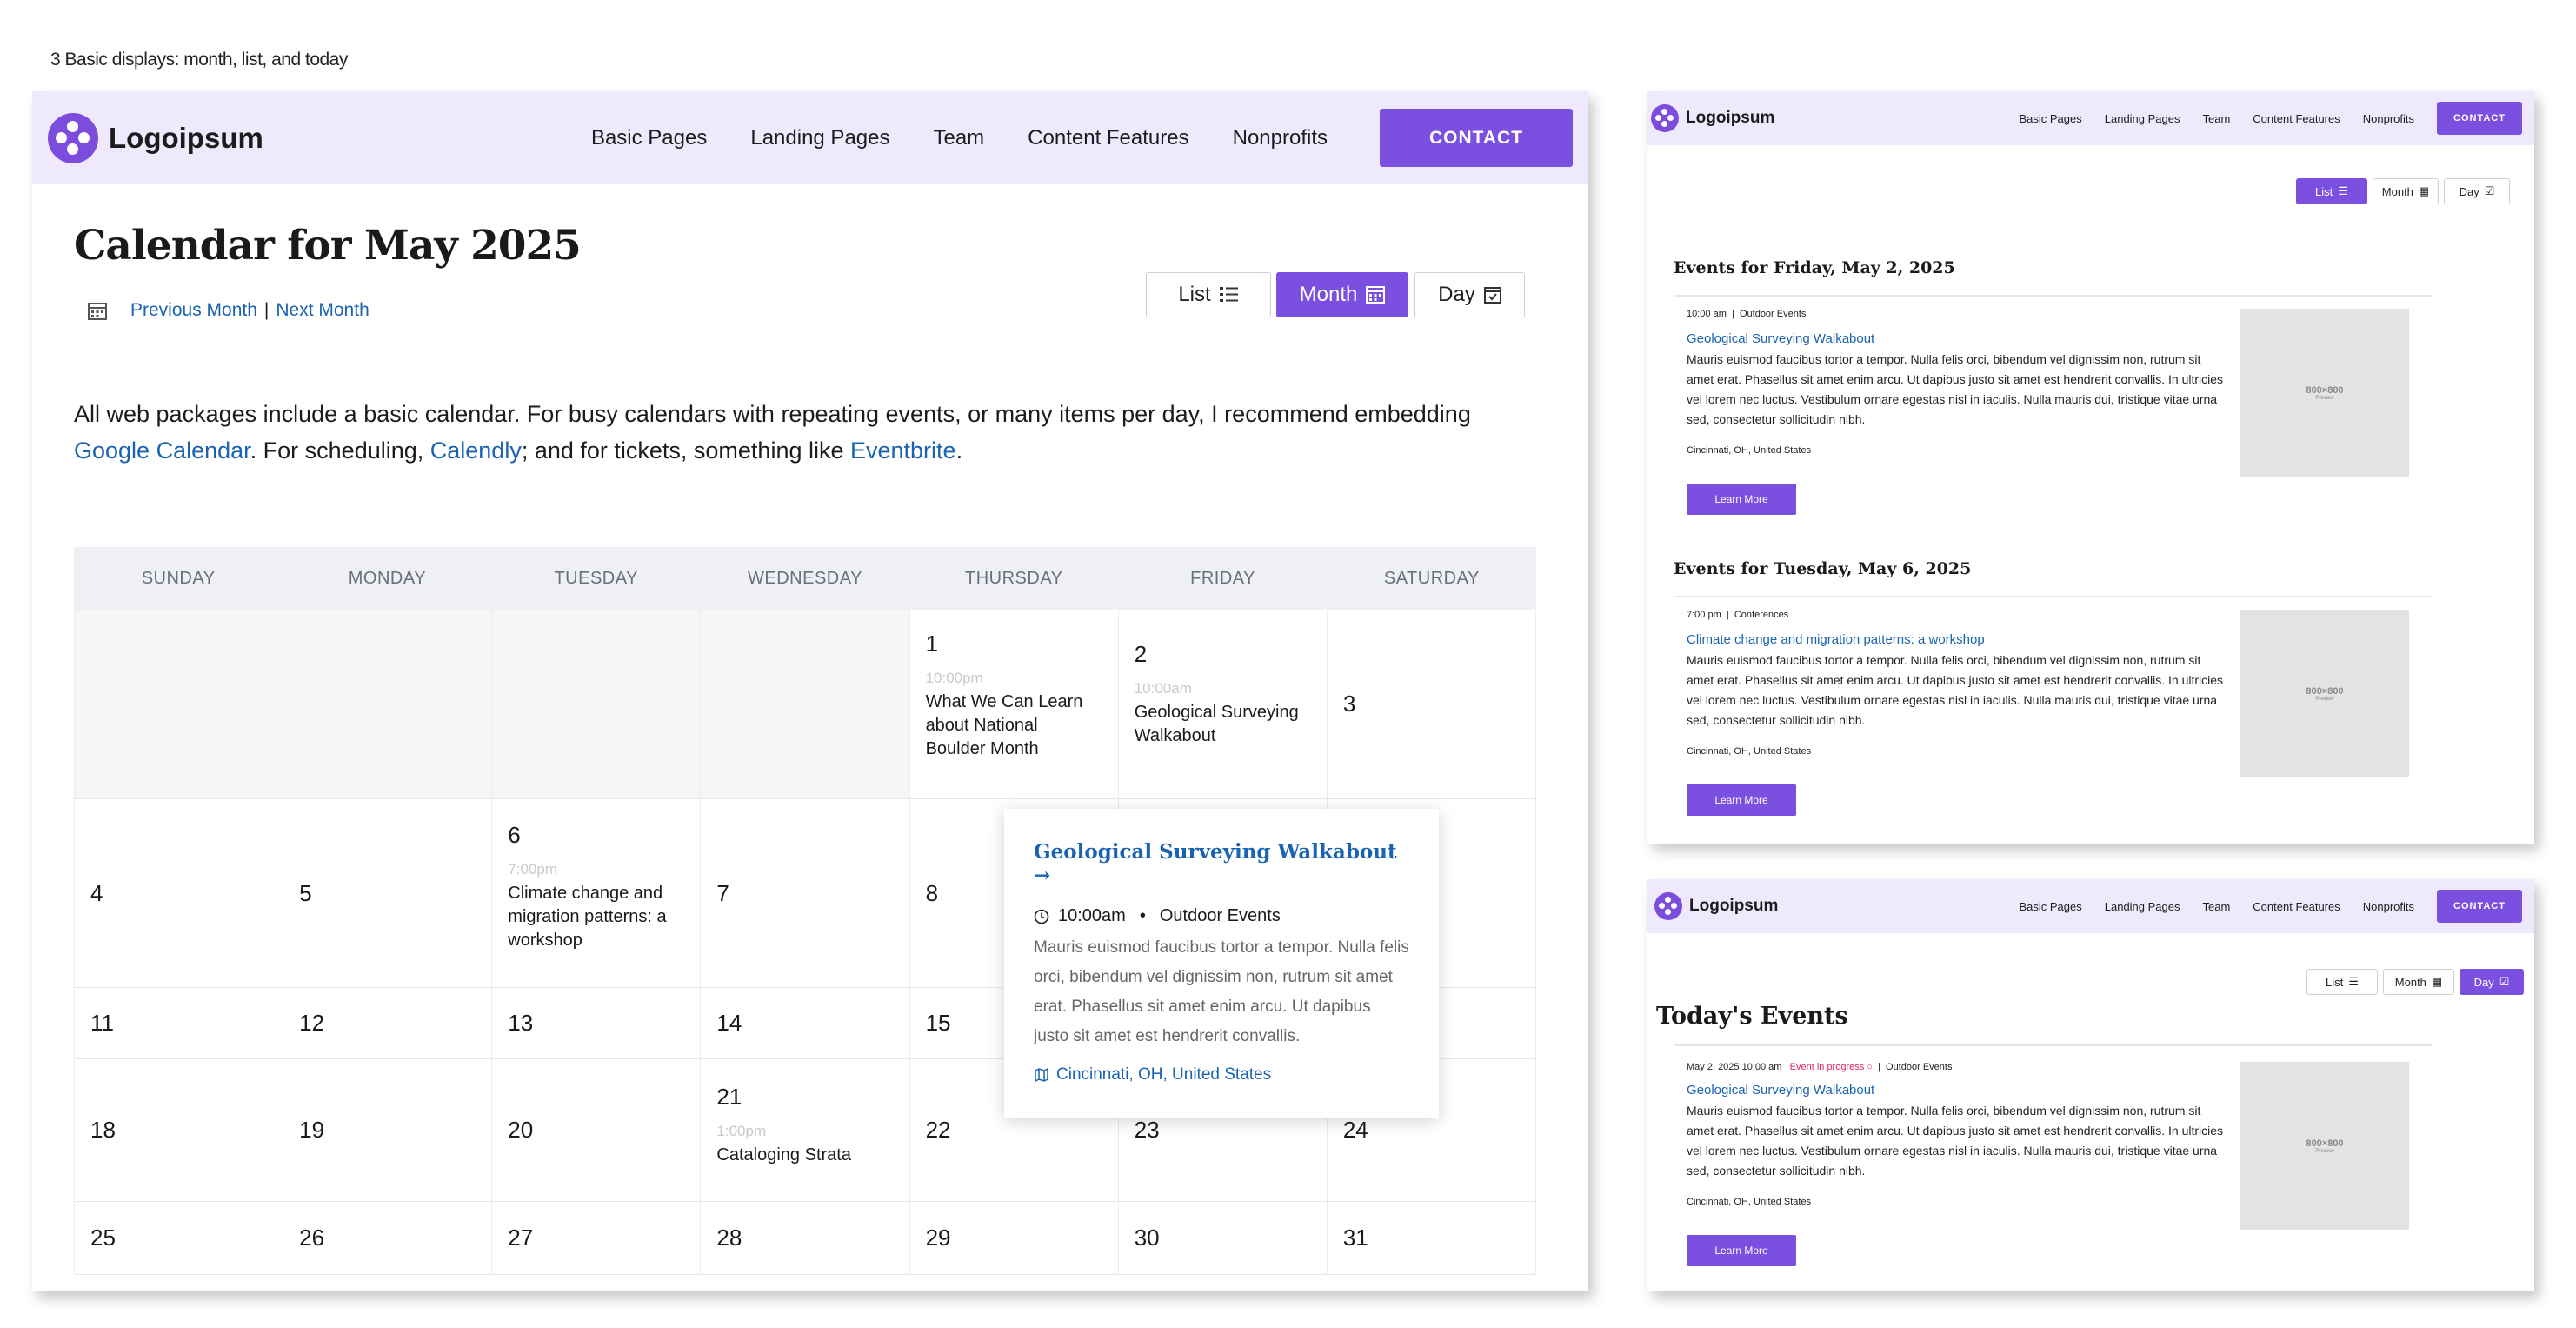  Describe the element at coordinates (2397, 191) in the screenshot. I see `view-month-label: Month` at that location.